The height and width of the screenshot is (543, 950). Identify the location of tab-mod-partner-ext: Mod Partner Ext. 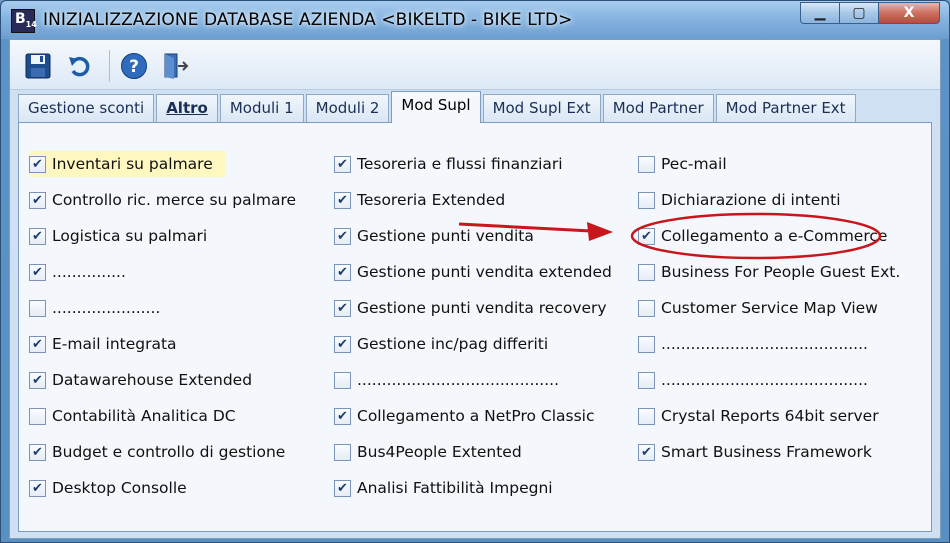
(785, 108).